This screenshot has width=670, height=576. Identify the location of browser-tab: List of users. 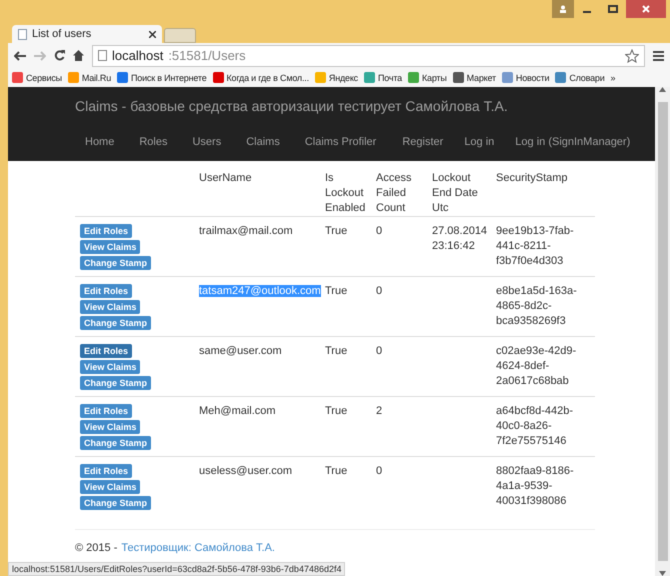
(87, 34).